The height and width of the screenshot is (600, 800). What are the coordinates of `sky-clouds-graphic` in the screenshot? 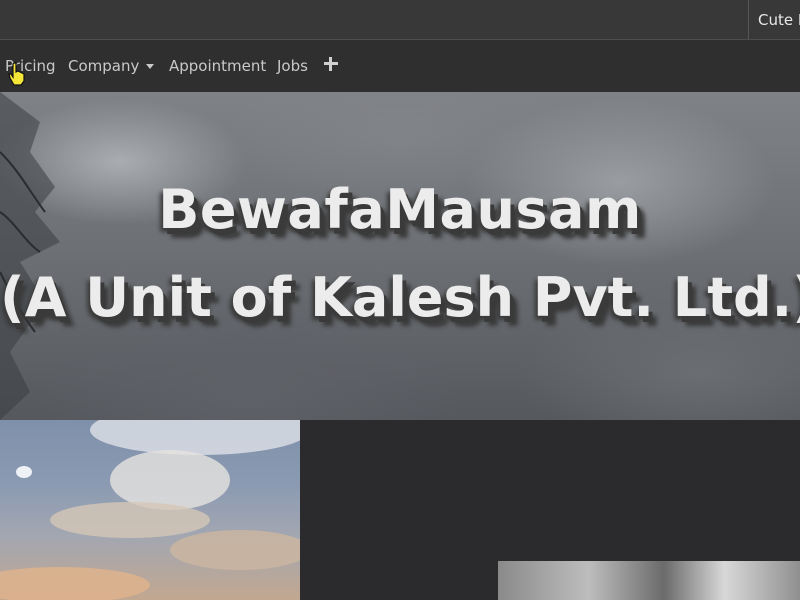 It's located at (150, 510).